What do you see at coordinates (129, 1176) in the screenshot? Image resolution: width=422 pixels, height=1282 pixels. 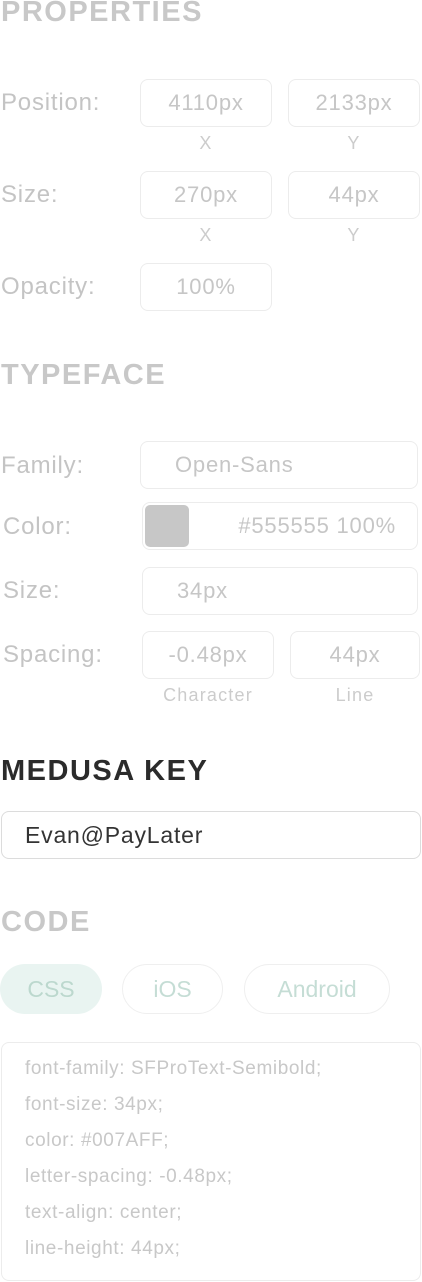 I see `code-line: letter-spacing: -0.48px;` at bounding box center [129, 1176].